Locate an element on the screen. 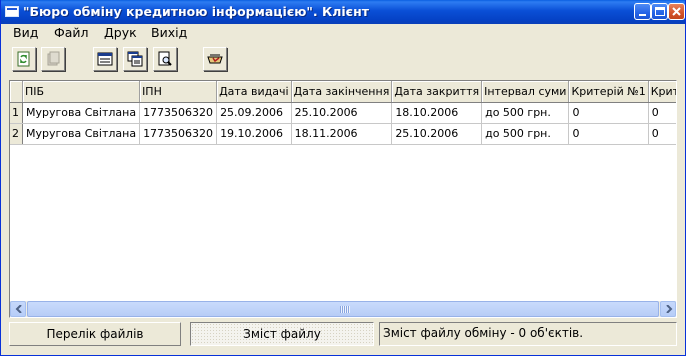 This screenshot has height=356, width=686. column-header: Критерій №1 is located at coordinates (608, 92).